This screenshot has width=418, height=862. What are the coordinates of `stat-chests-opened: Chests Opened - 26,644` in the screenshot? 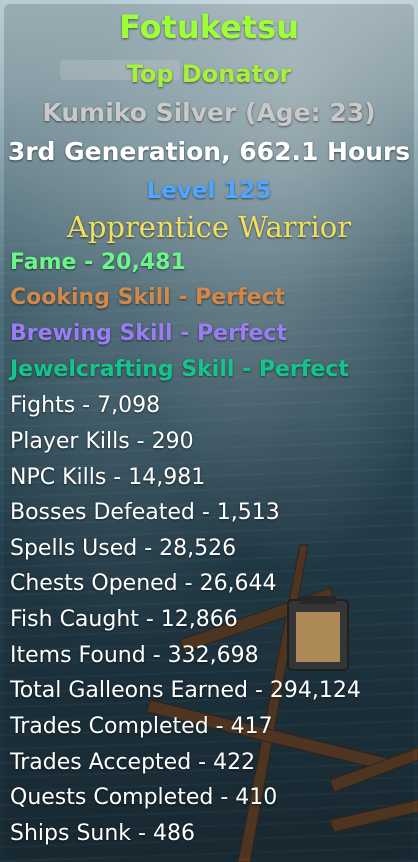 It's located at (143, 583).